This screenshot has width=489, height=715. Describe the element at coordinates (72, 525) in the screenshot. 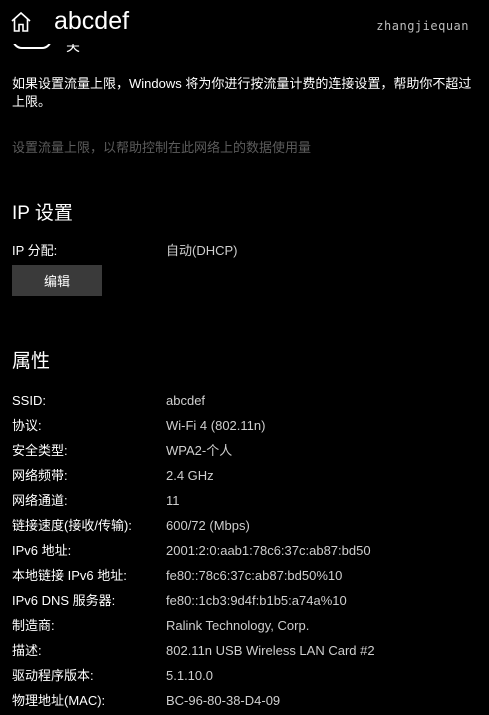

I see `property-label-link-speed: 链接速度(接收/传输):` at that location.